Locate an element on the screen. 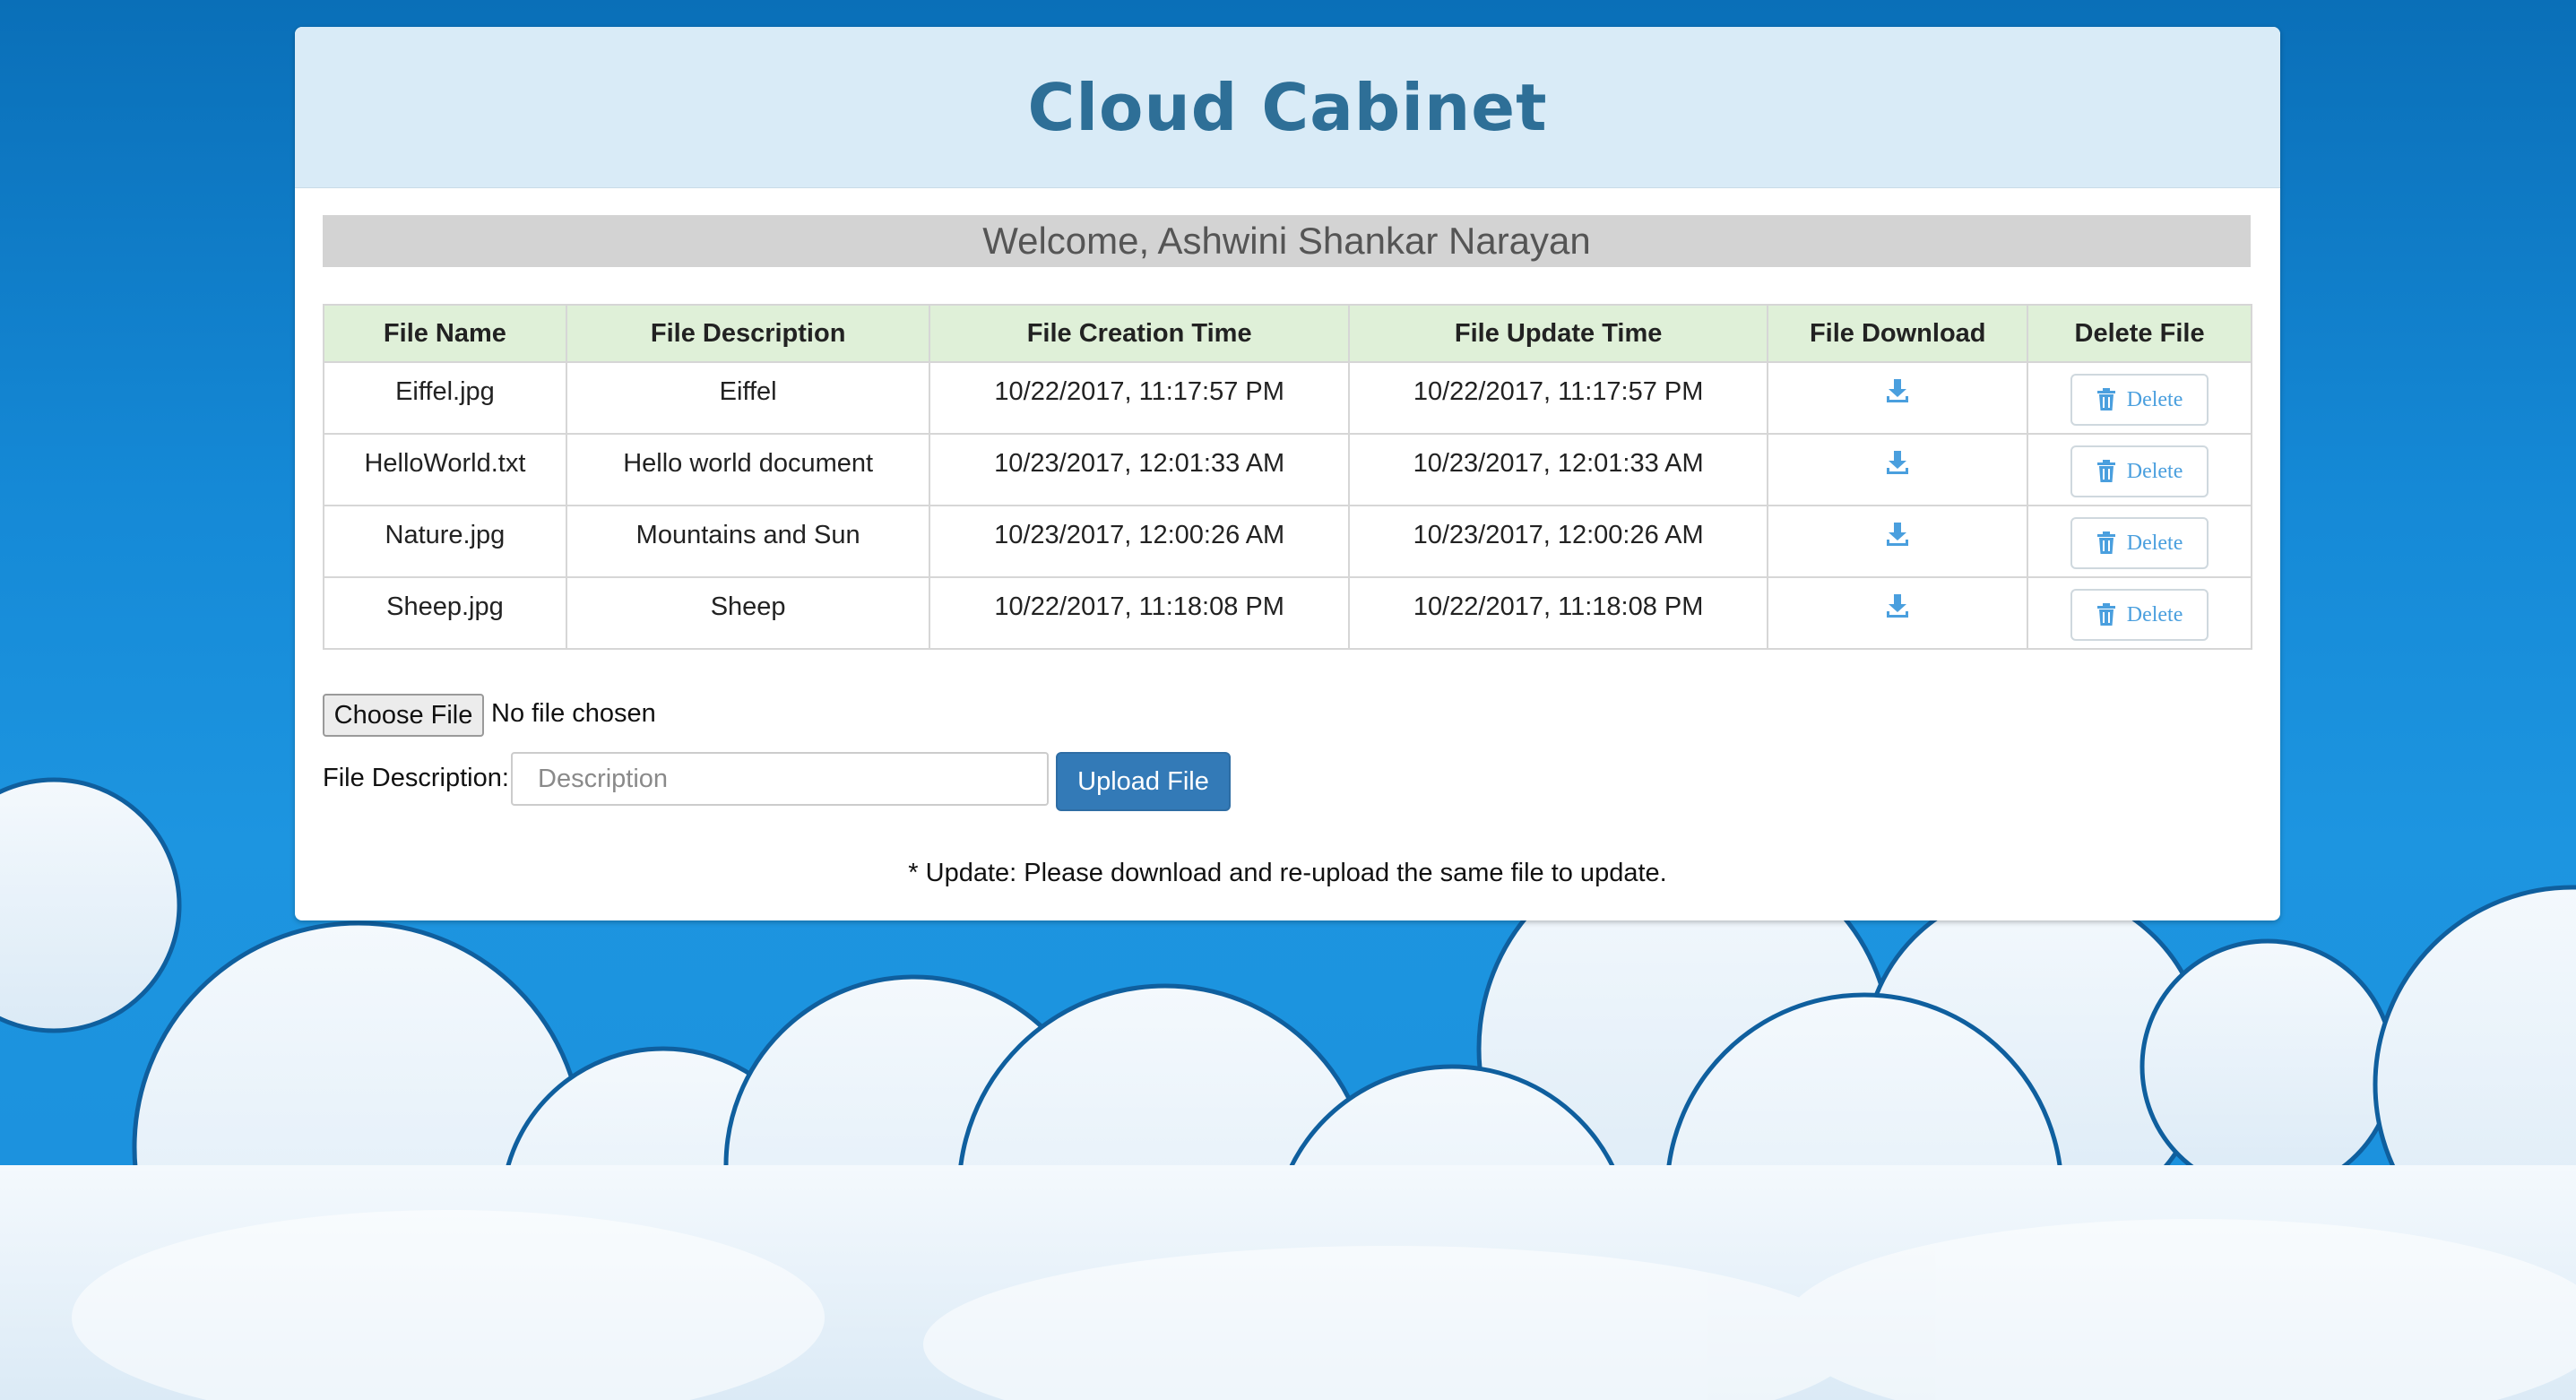 Image resolution: width=2576 pixels, height=1400 pixels. file-name-cell: Sheep.jpg is located at coordinates (445, 613).